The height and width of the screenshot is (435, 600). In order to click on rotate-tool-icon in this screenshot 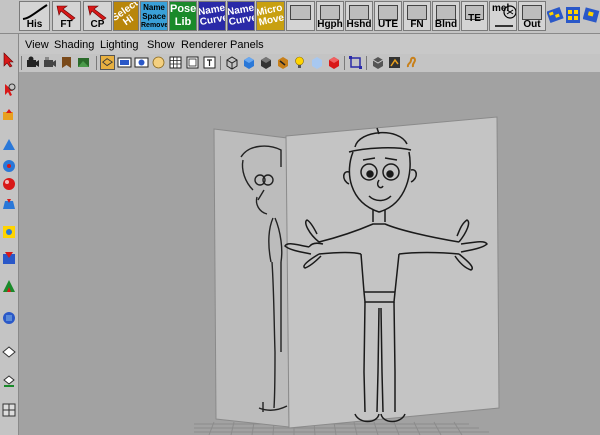, I will do `click(9, 145)`.